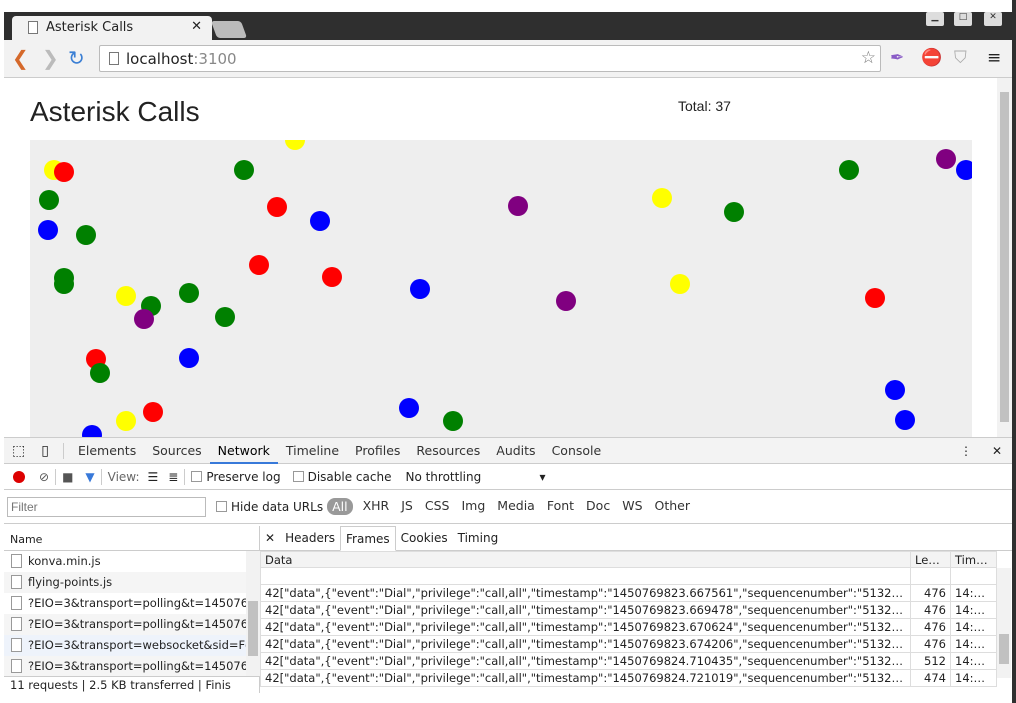  Describe the element at coordinates (106, 506) in the screenshot. I see `filter-input` at that location.